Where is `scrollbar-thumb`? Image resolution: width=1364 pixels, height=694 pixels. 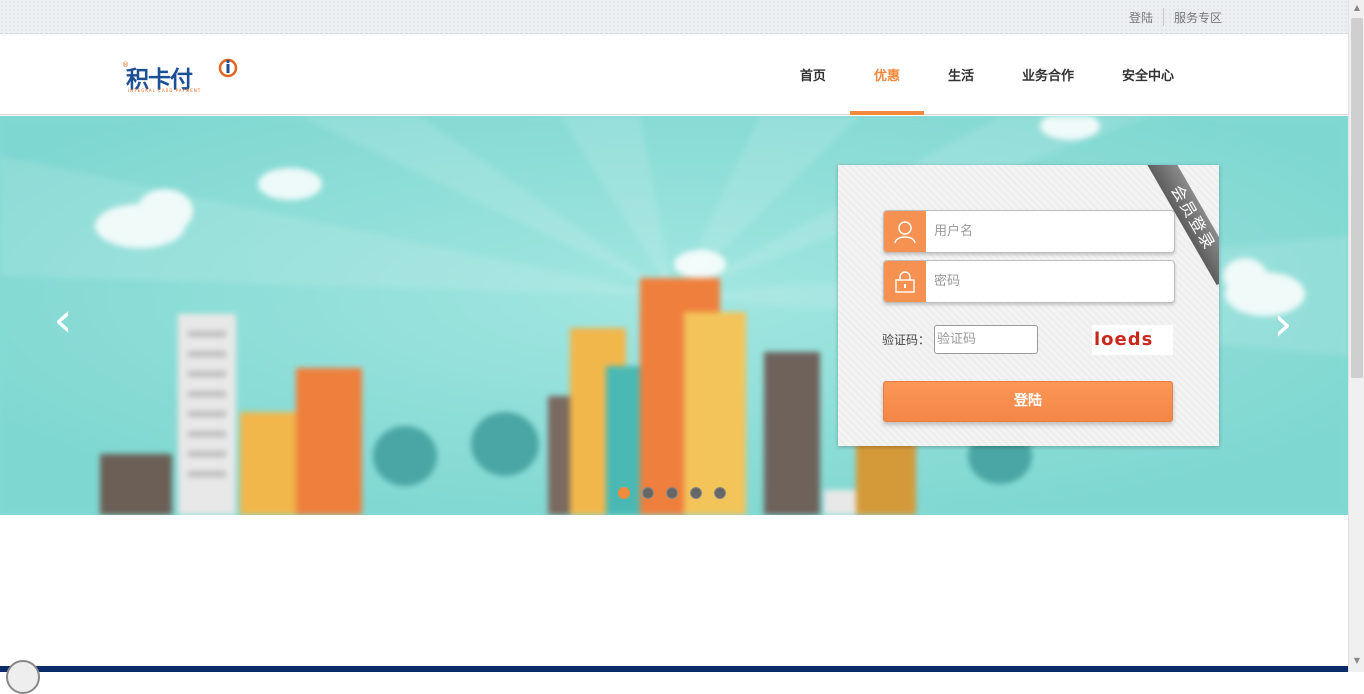
scrollbar-thumb is located at coordinates (1357, 198).